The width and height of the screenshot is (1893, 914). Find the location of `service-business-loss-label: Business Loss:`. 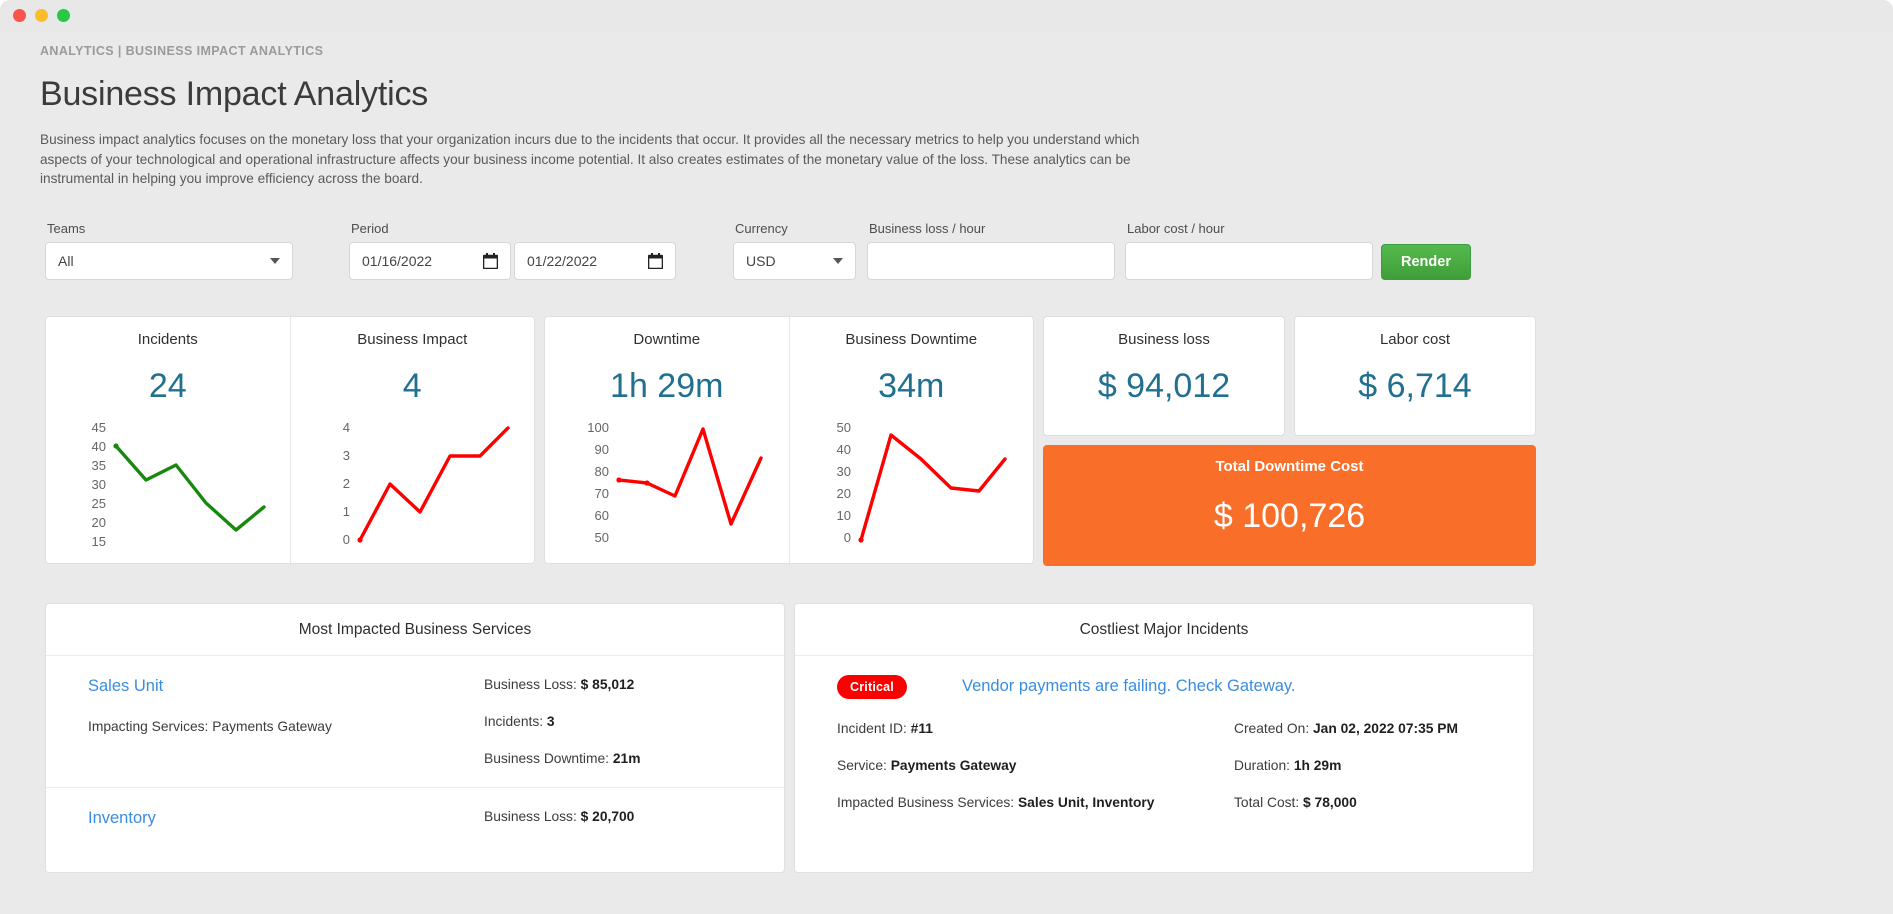

service-business-loss-label: Business Loss: is located at coordinates (530, 684).